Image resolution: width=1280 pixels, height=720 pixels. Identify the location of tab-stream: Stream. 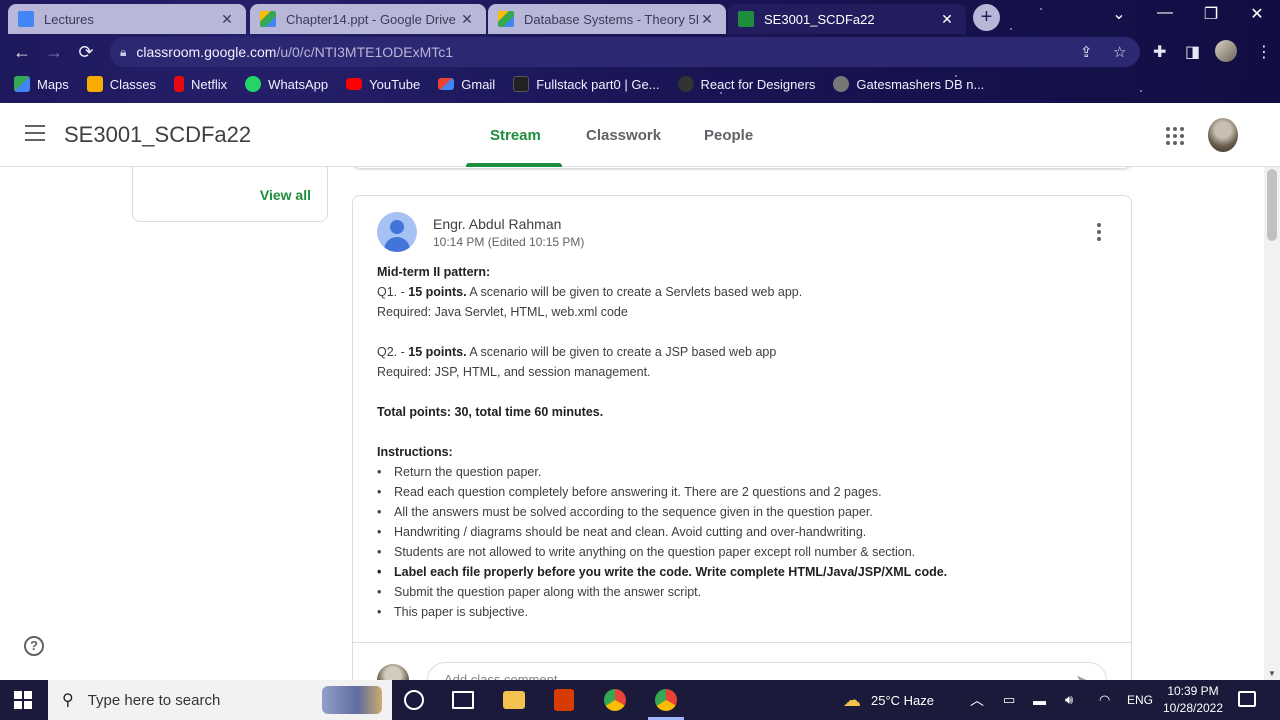
(515, 135).